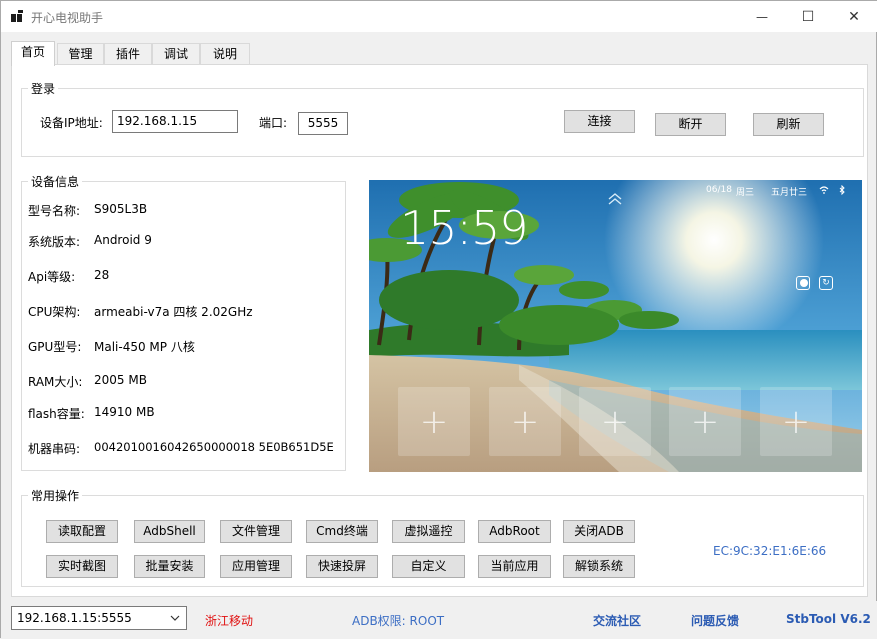  I want to click on close-adb-button: 关闭ADB, so click(599, 531).